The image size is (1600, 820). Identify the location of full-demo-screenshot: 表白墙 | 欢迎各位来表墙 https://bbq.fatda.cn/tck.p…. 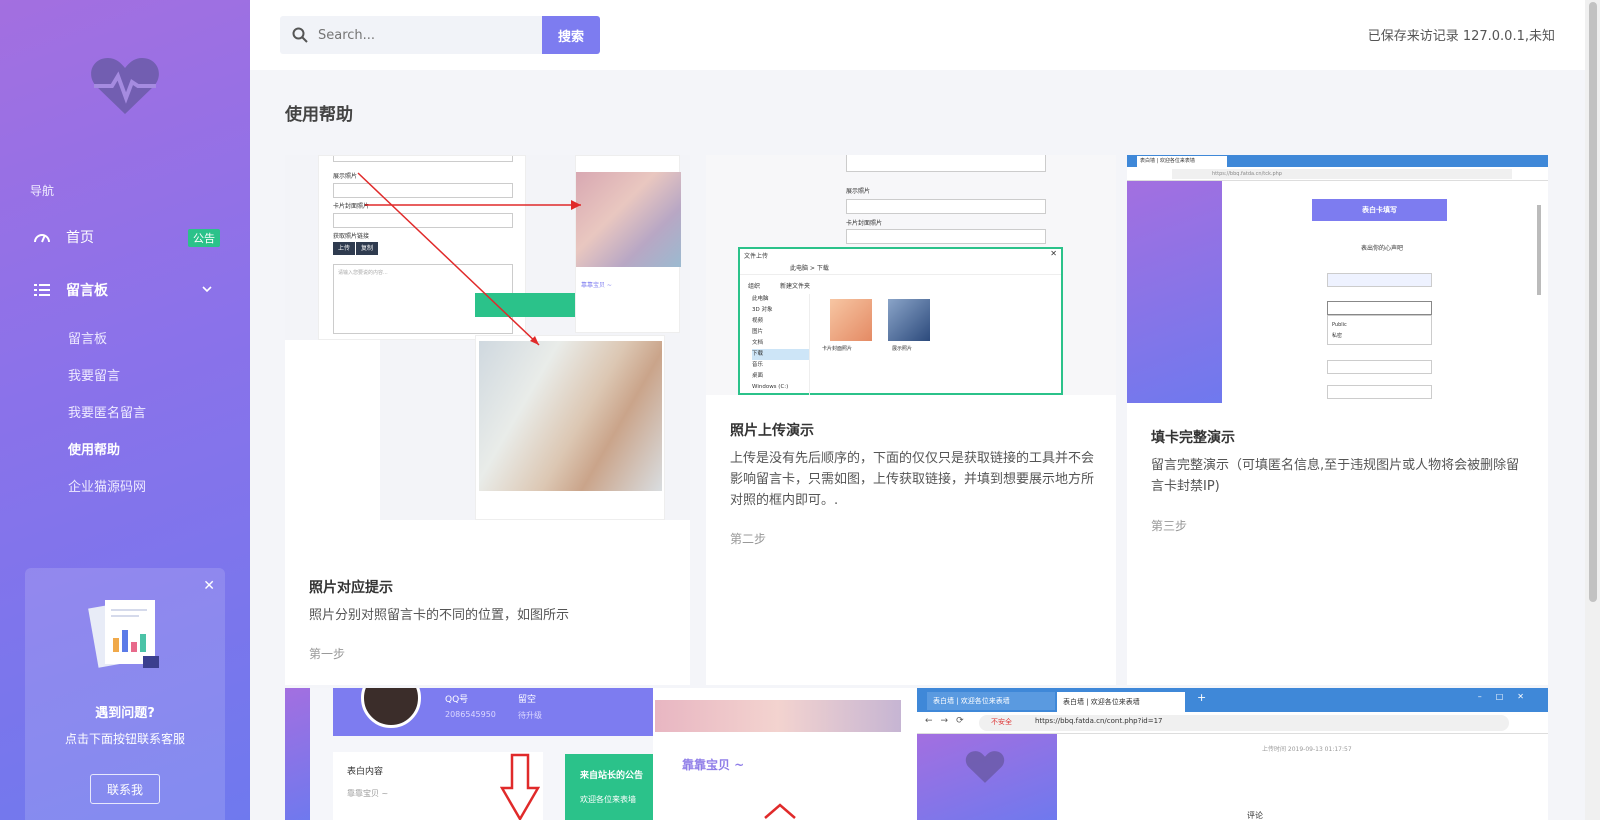
(1337, 279).